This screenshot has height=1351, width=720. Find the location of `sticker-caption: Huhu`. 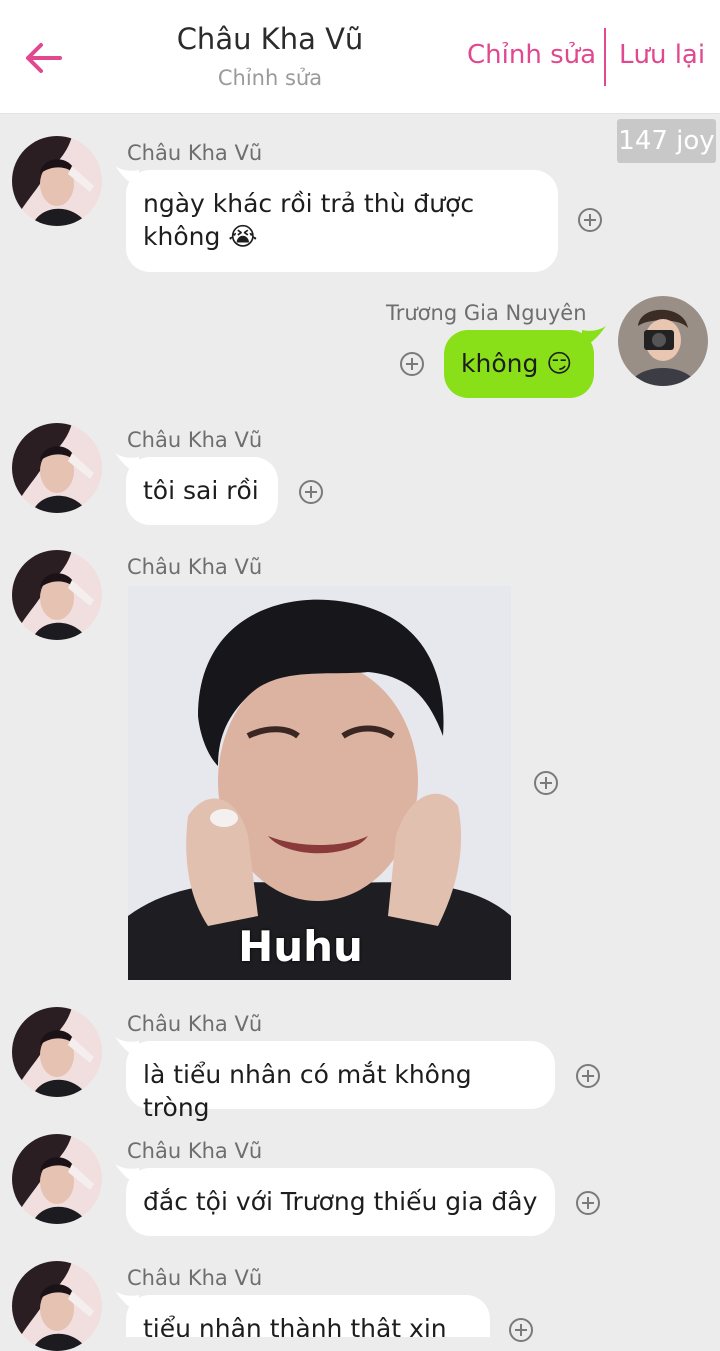

sticker-caption: Huhu is located at coordinates (300, 946).